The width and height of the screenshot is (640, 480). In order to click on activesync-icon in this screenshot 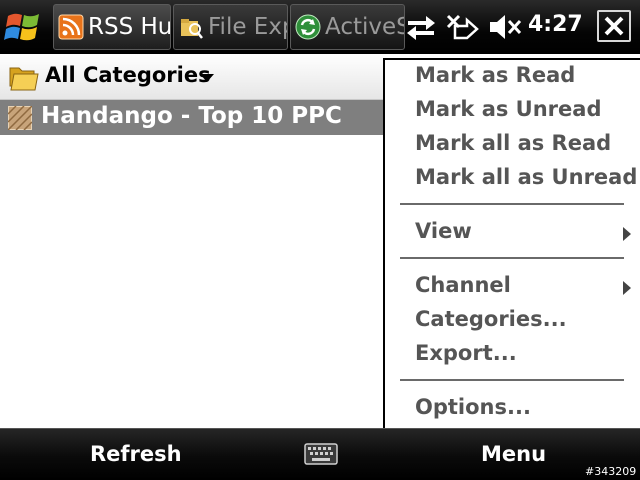, I will do `click(308, 27)`.